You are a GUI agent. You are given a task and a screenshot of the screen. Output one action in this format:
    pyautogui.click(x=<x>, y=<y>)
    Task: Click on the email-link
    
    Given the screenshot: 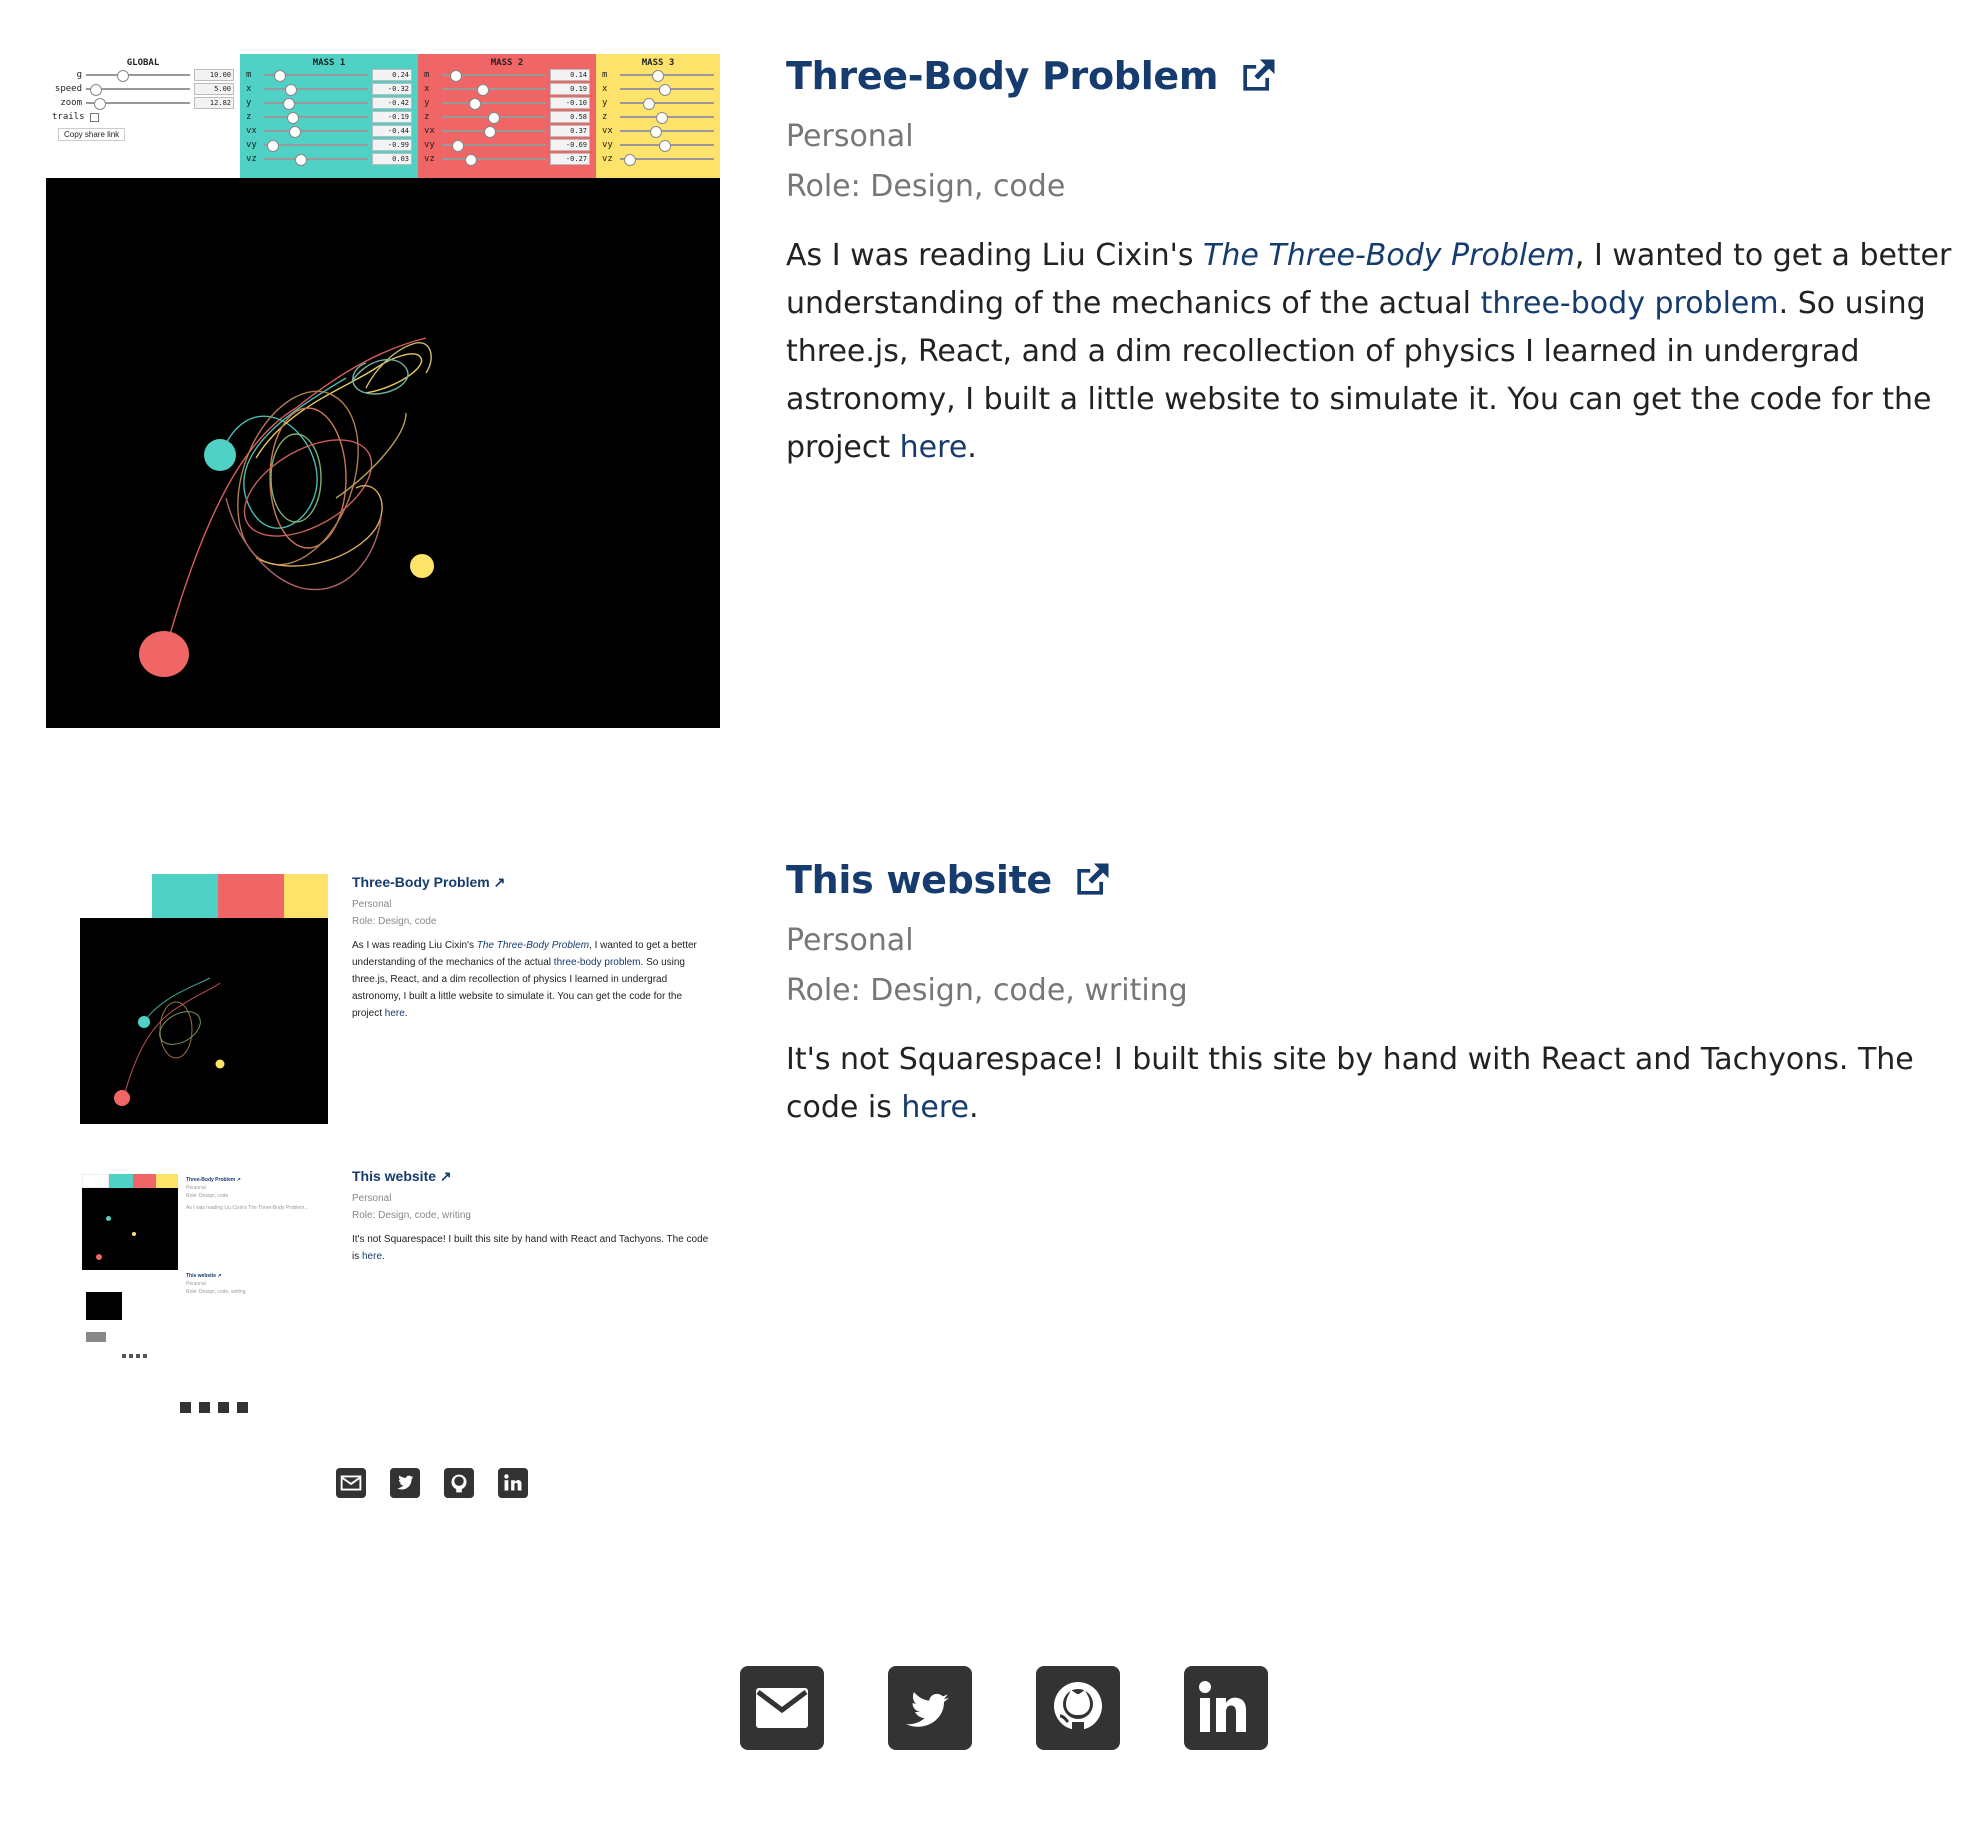 What is the action you would take?
    pyautogui.click(x=782, y=1708)
    